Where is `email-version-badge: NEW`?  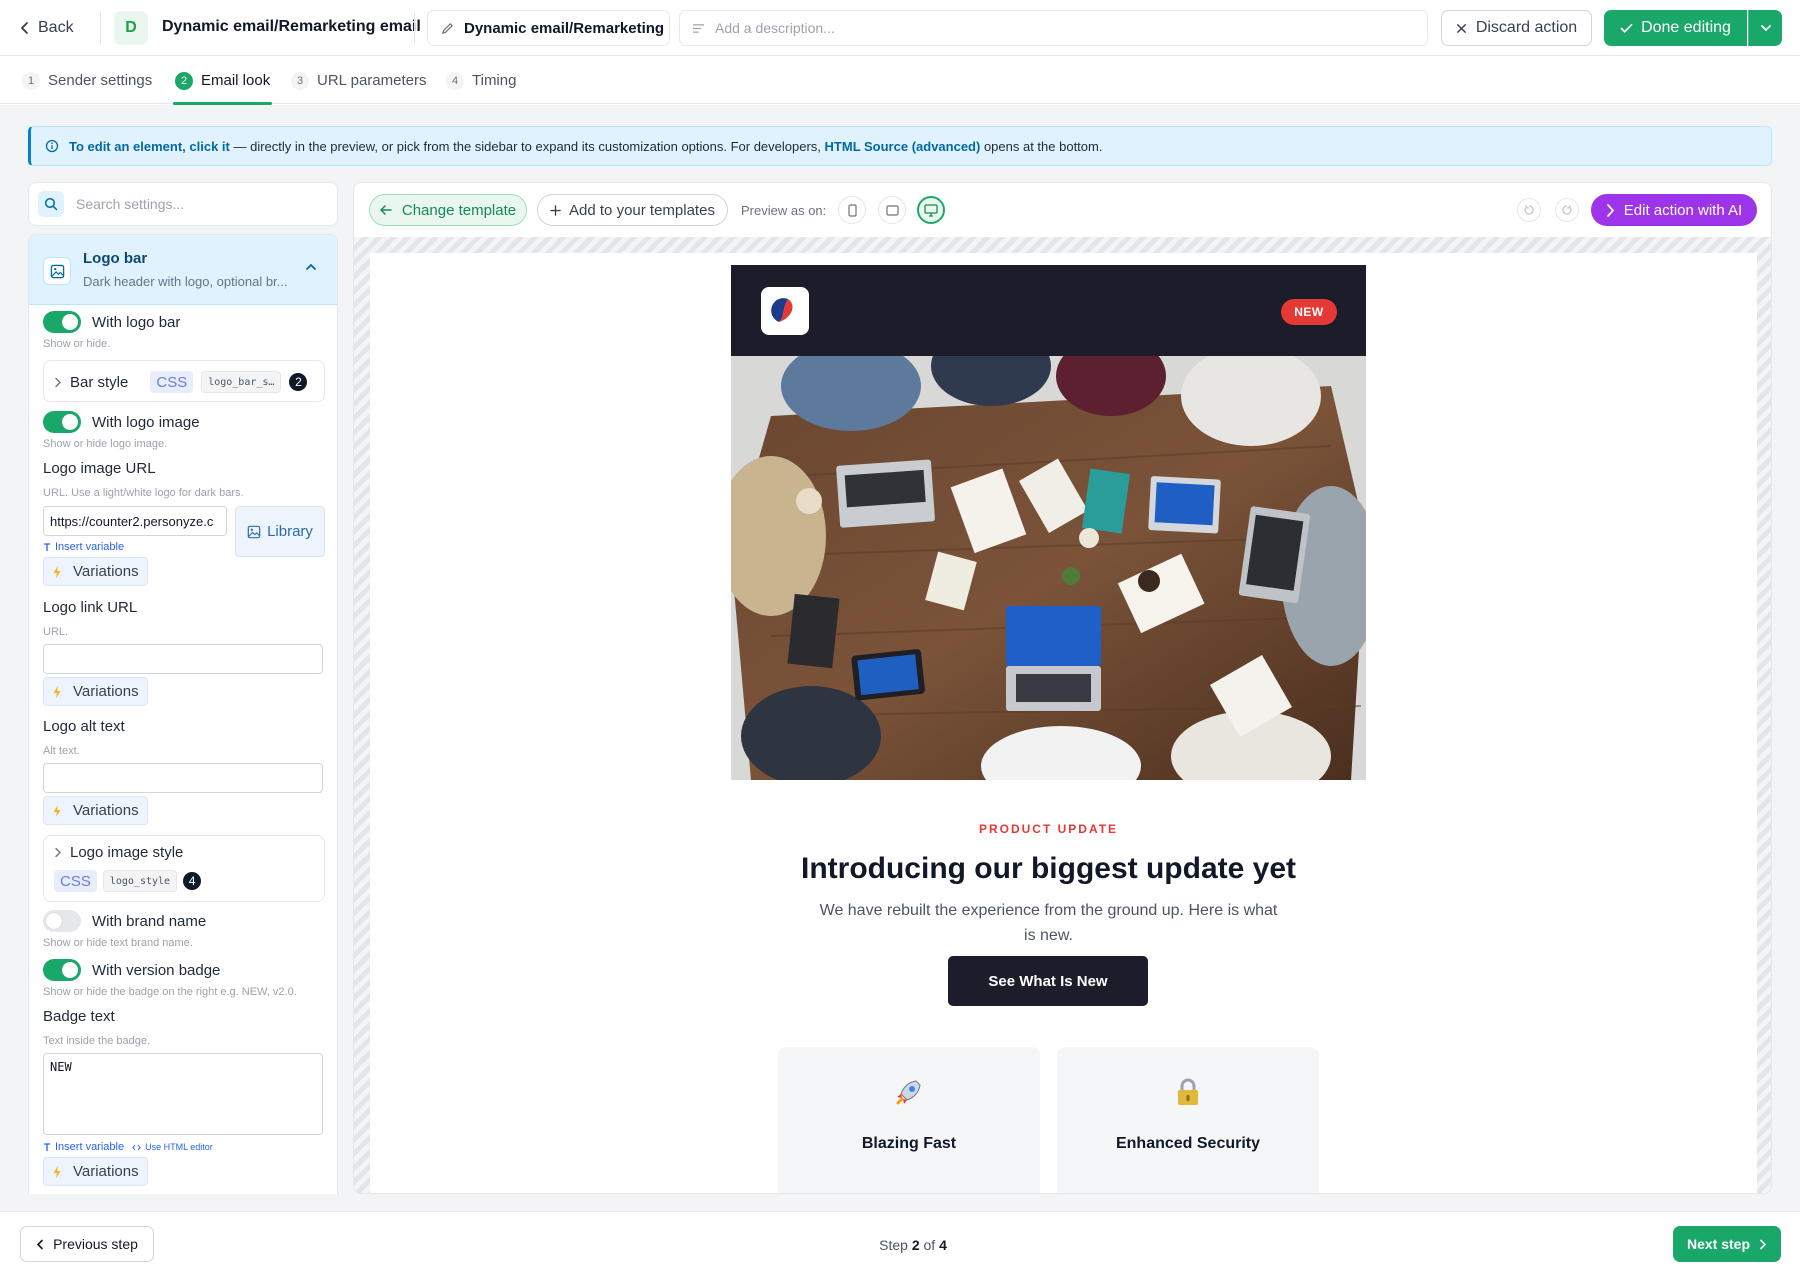 email-version-badge: NEW is located at coordinates (1309, 312).